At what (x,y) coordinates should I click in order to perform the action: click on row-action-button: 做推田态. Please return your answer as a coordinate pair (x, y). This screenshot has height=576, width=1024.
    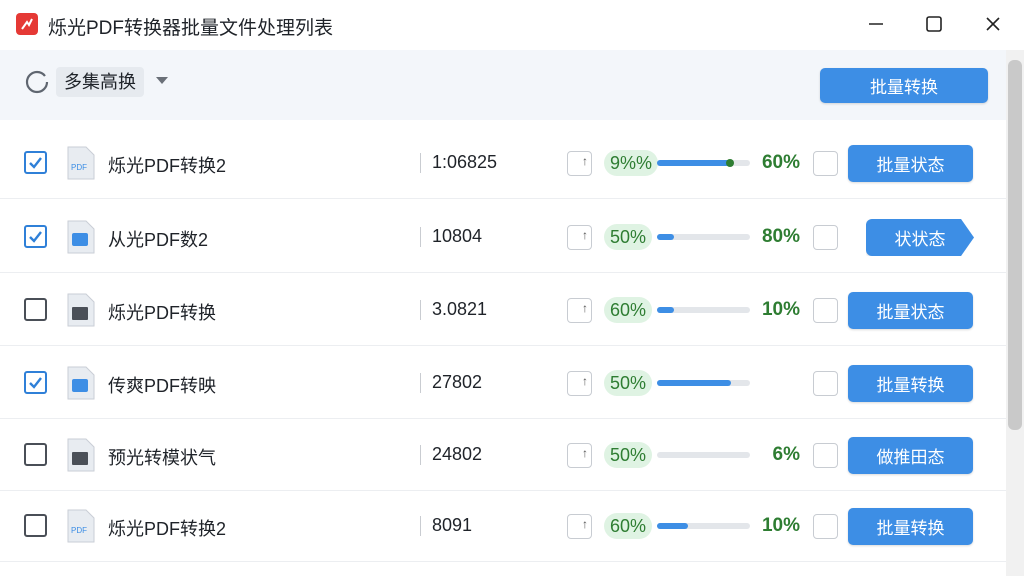
    Looking at the image, I should click on (910, 455).